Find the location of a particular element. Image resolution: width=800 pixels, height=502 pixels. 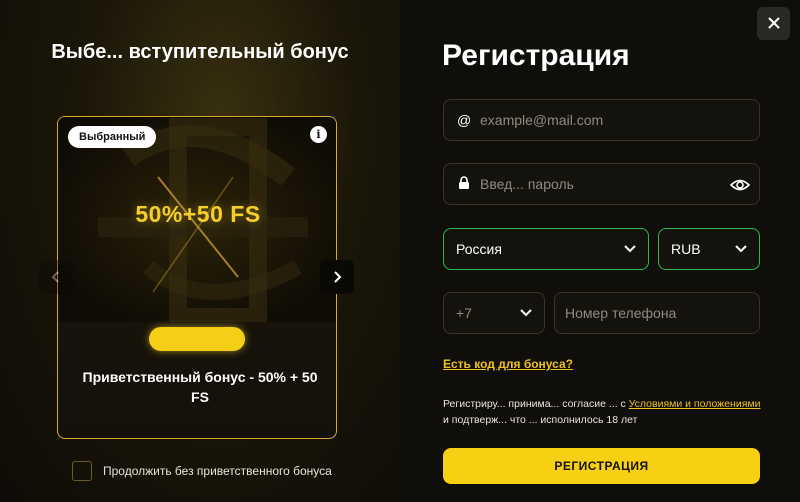

bonus-code-link: Есть код для бонуса? is located at coordinates (508, 364).